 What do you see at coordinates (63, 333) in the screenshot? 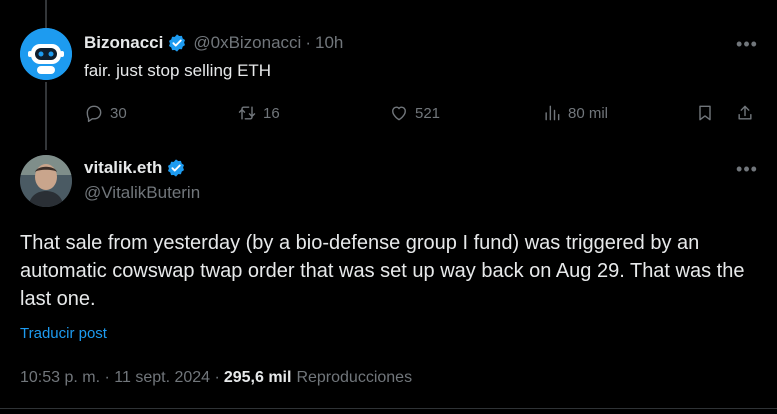
I see `translate-link: Traducir post` at bounding box center [63, 333].